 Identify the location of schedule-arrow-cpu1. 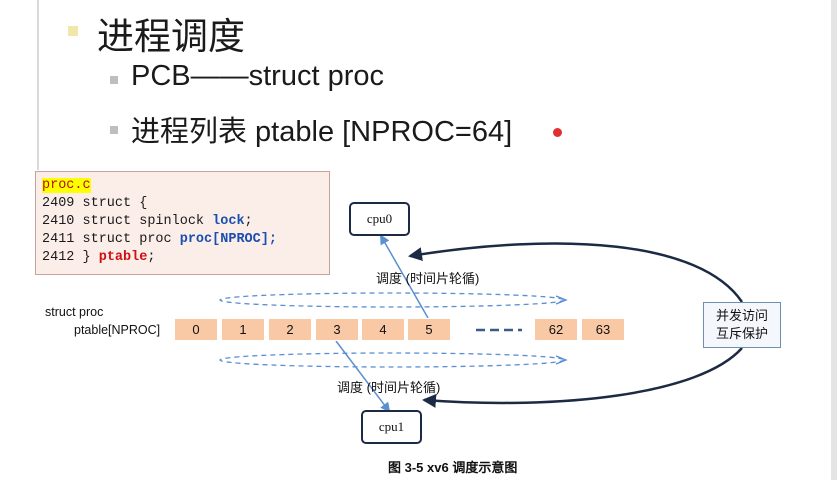
(363, 376).